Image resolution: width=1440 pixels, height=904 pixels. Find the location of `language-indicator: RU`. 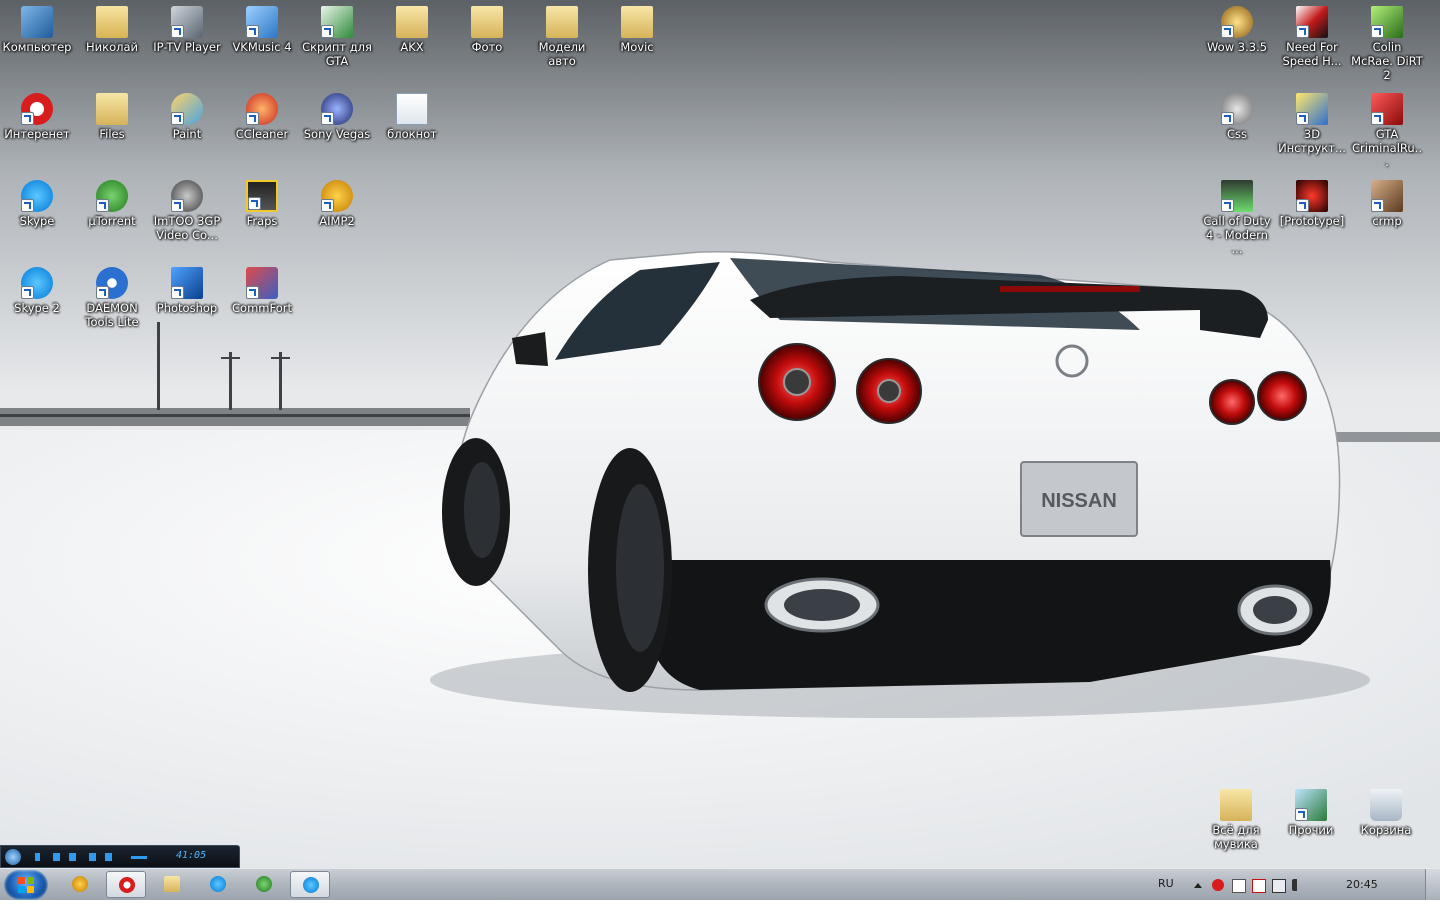

language-indicator: RU is located at coordinates (1166, 883).